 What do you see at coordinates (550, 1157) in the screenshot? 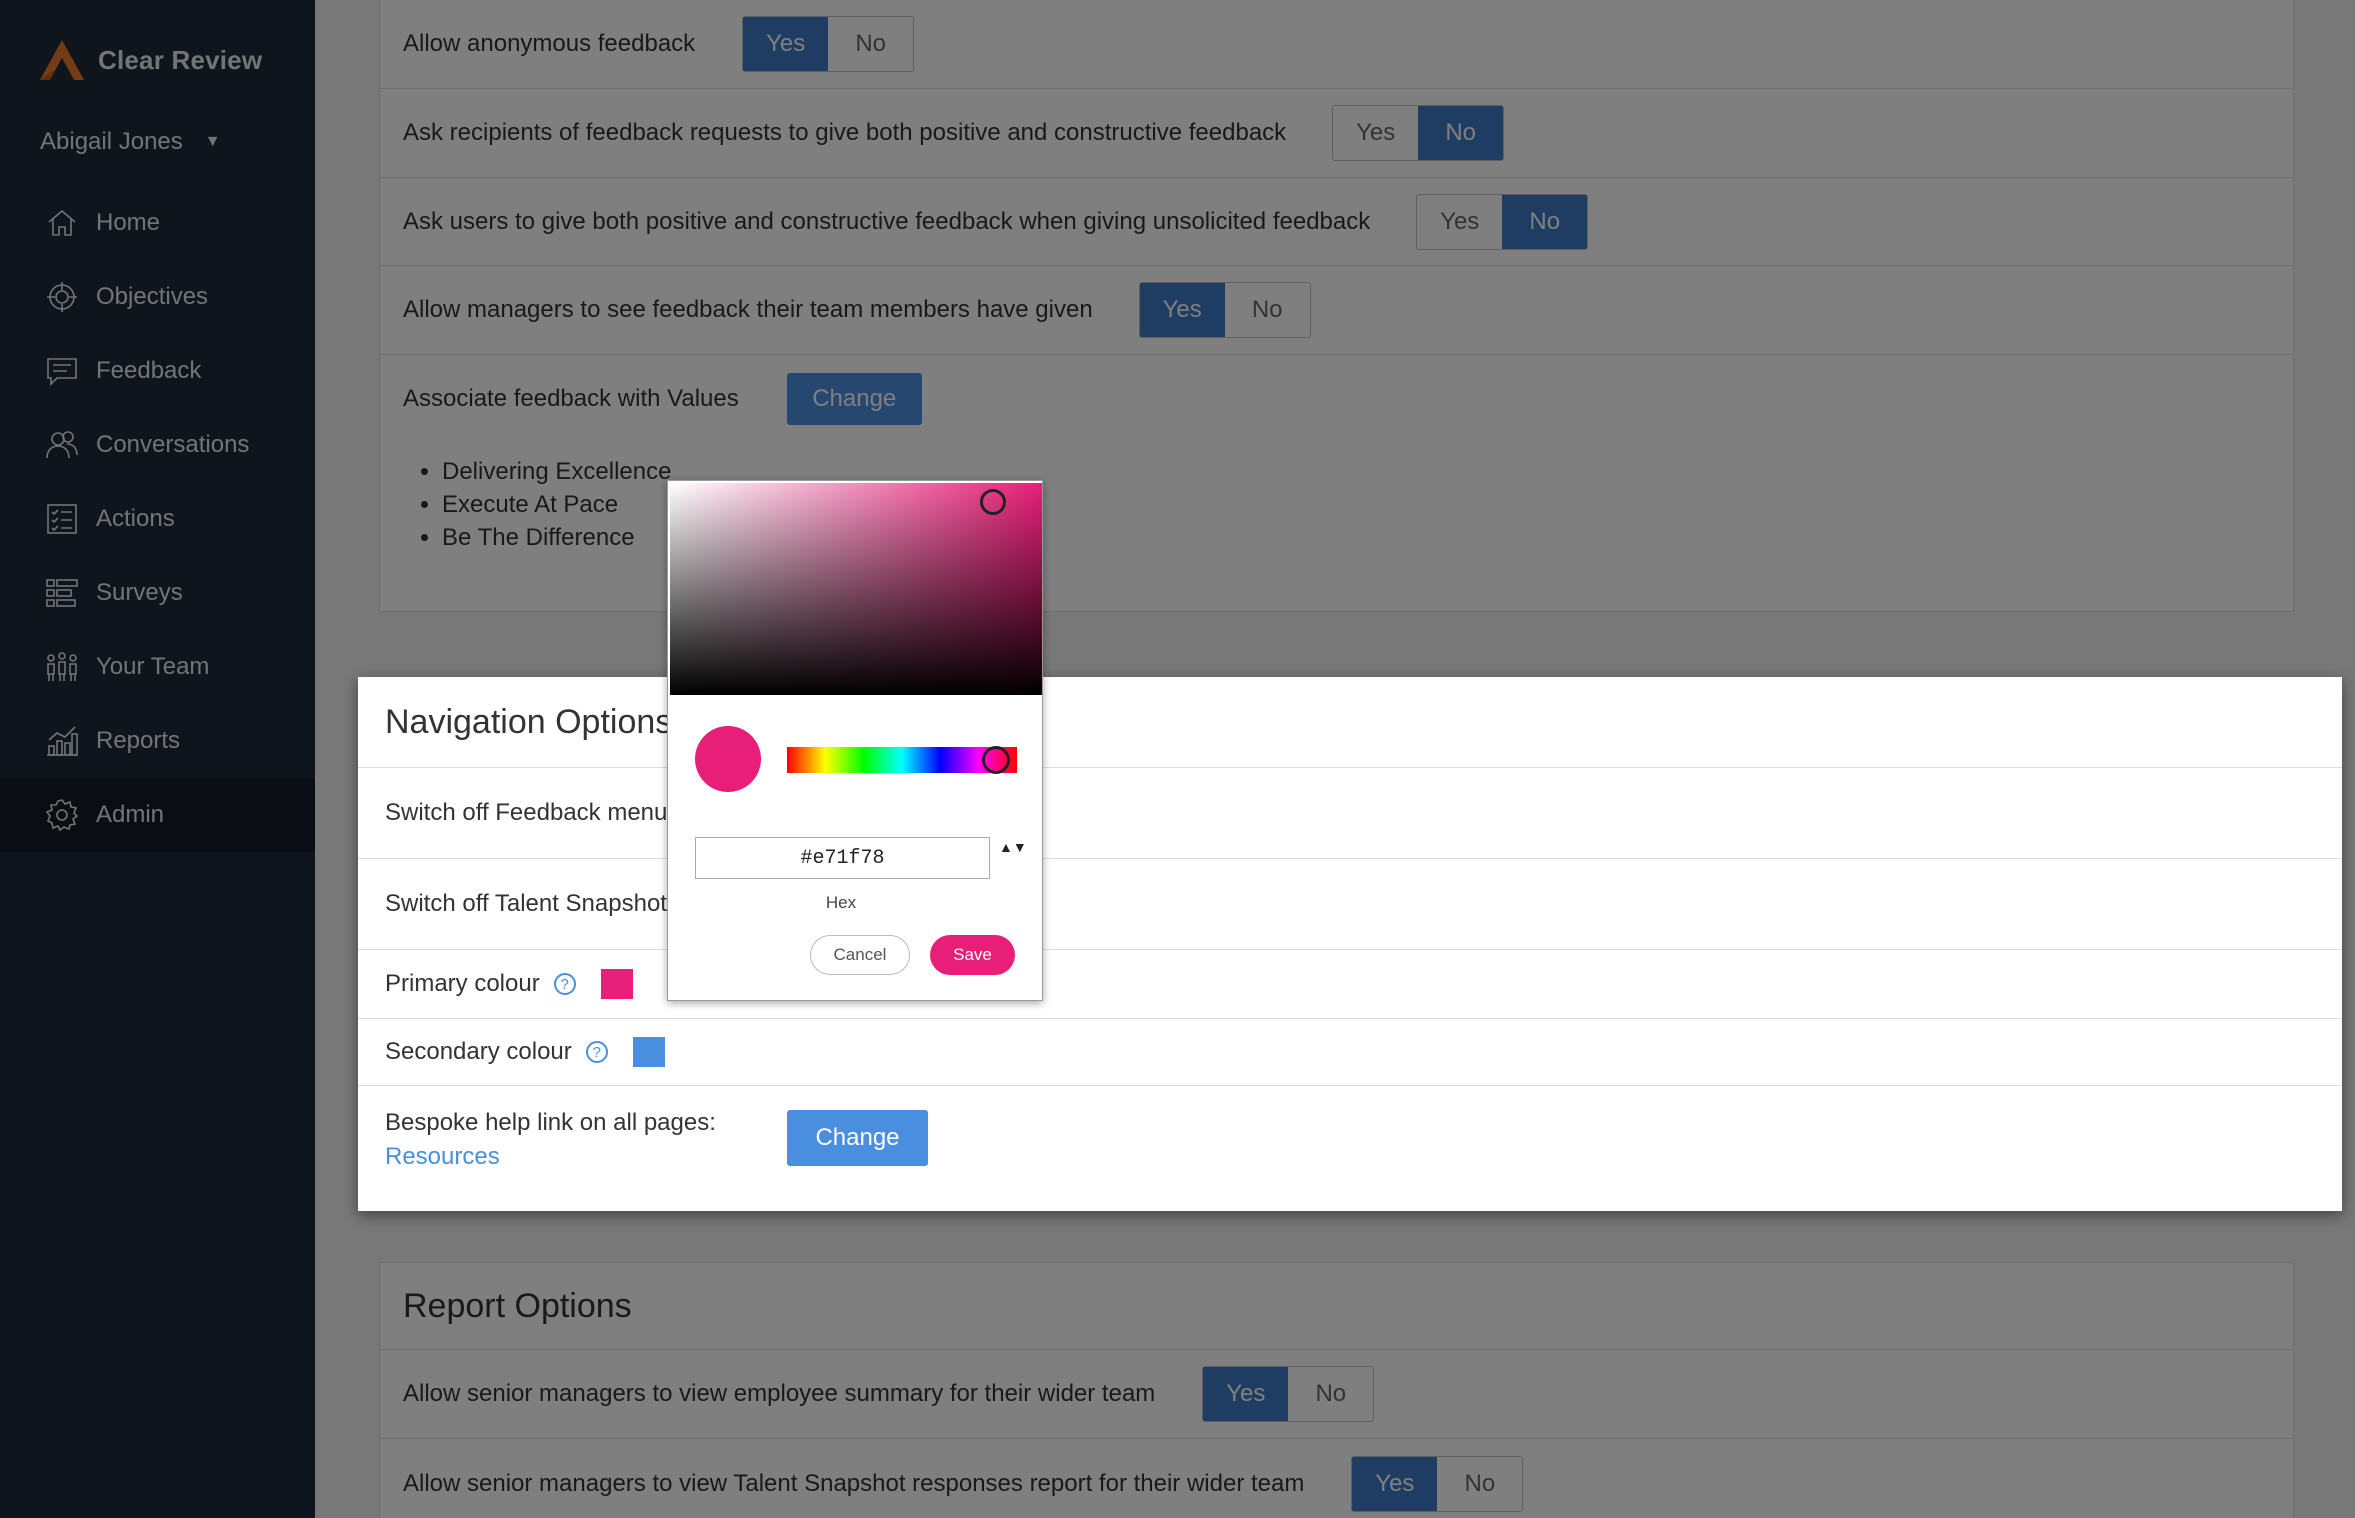
I see `resources-link: Resources` at bounding box center [550, 1157].